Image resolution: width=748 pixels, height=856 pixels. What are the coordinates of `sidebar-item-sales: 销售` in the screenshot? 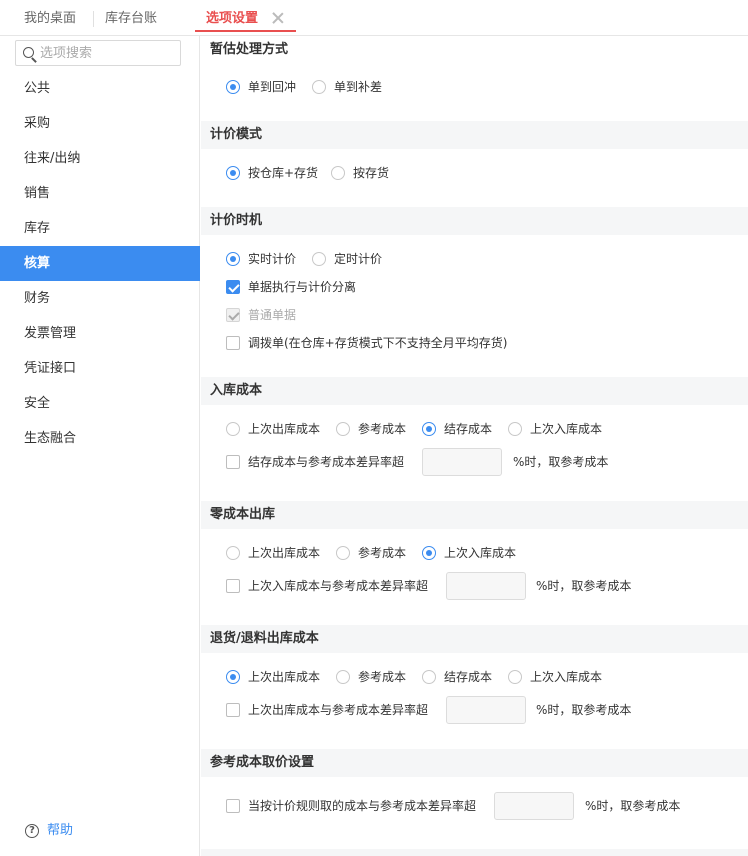 It's located at (100, 193).